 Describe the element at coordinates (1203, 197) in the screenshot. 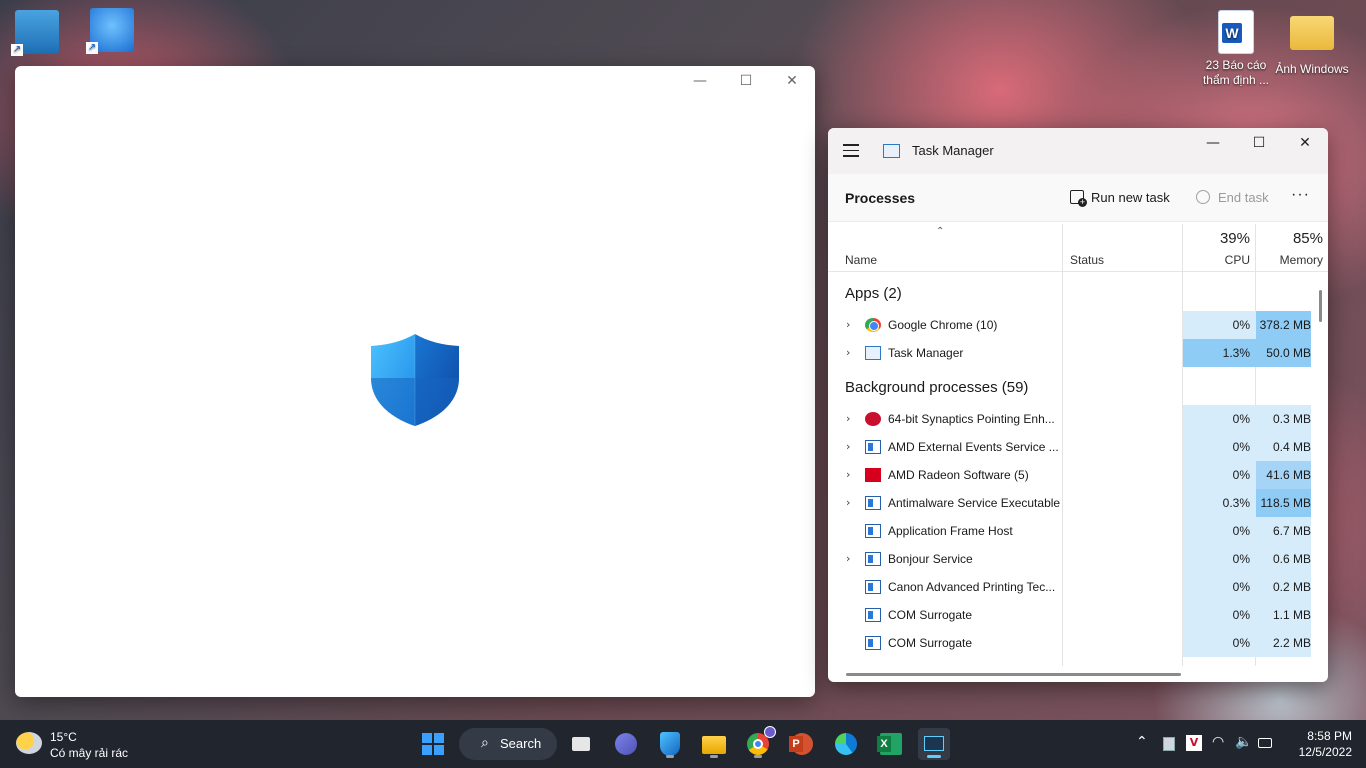

I see `end-task-icon` at that location.